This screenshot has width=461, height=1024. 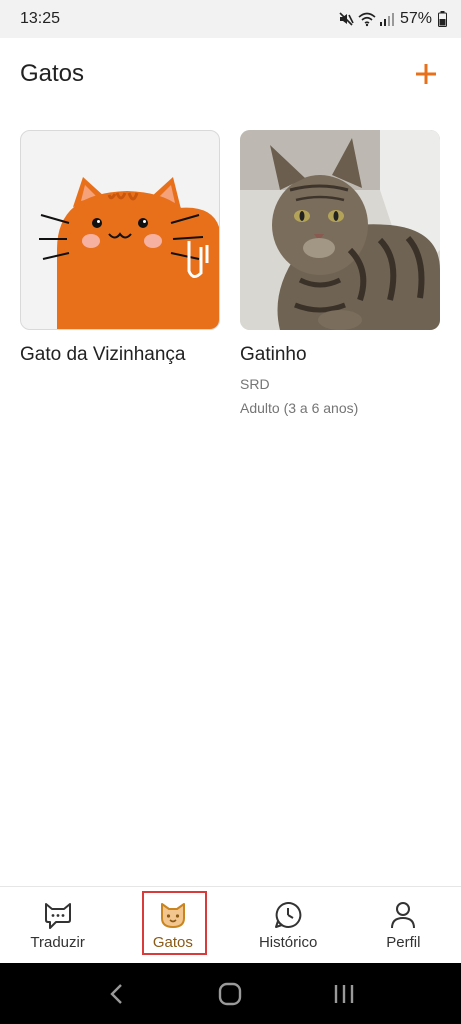 I want to click on cat-age: Adulto (3 a 6 anos), so click(x=299, y=408).